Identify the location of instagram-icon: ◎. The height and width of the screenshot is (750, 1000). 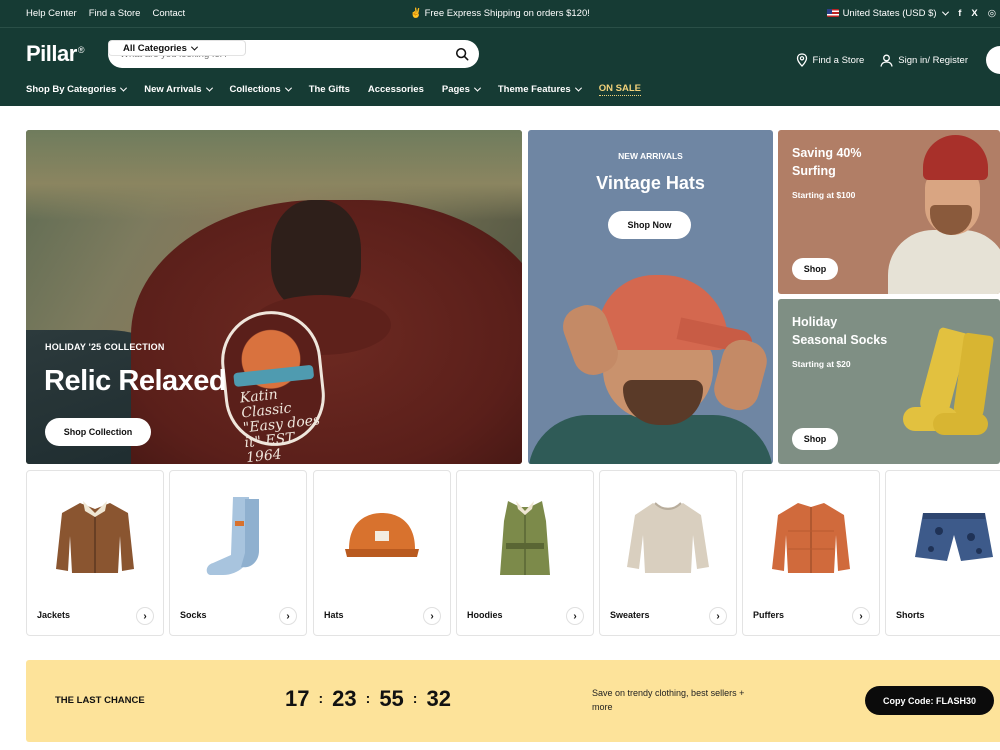
(992, 13).